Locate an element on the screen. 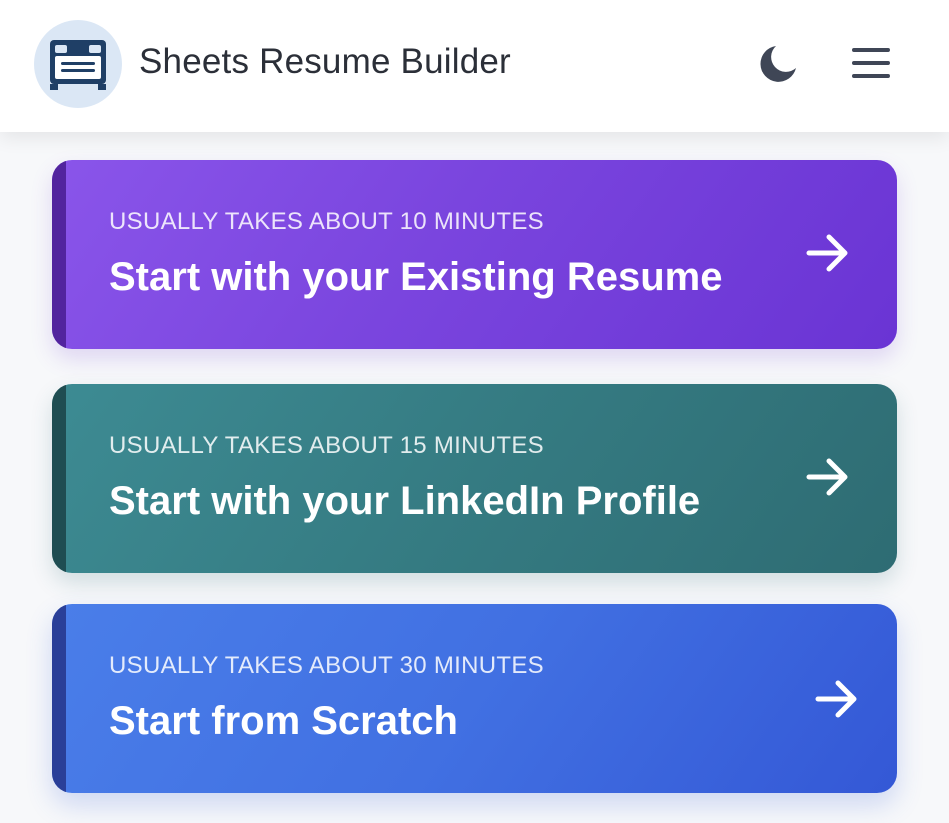  app-title: Sheets Resume Builder is located at coordinates (325, 61).